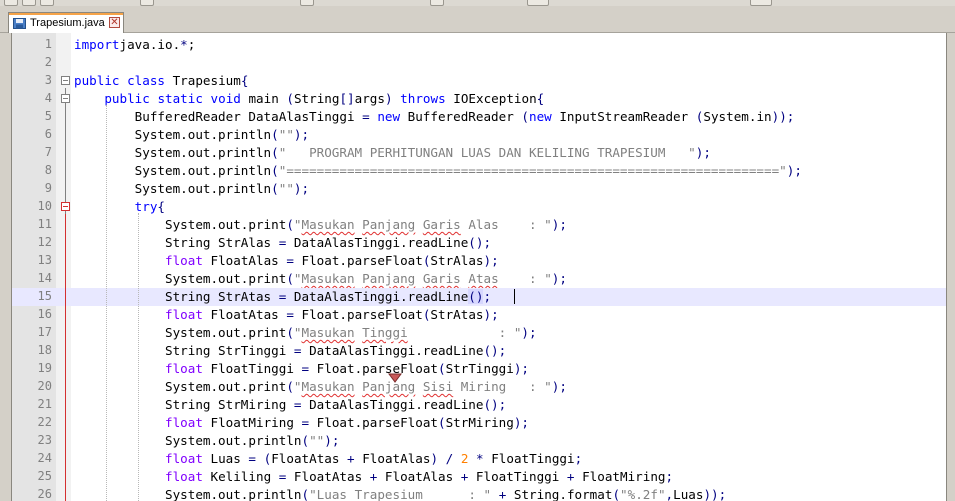 This screenshot has width=955, height=501. What do you see at coordinates (389, 116) in the screenshot?
I see `code-token: new` at bounding box center [389, 116].